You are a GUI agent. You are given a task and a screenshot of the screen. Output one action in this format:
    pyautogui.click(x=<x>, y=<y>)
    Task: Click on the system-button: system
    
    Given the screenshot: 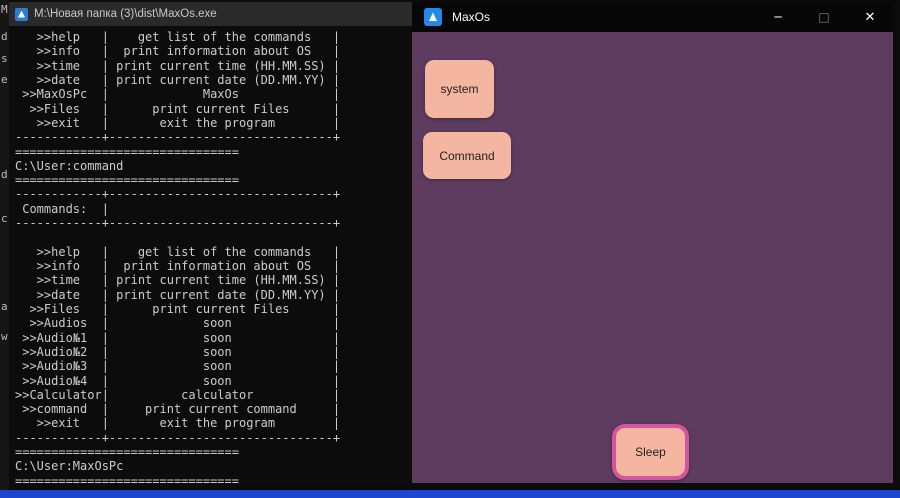 What is the action you would take?
    pyautogui.click(x=459, y=89)
    